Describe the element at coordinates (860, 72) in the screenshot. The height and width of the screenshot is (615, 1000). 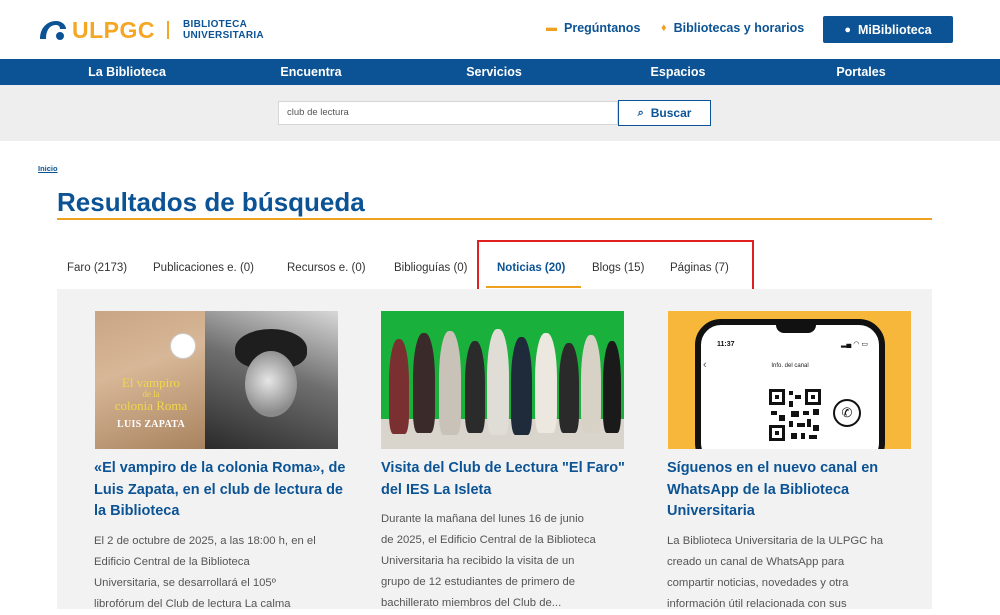
I see `nav-item-portales: Portales` at that location.